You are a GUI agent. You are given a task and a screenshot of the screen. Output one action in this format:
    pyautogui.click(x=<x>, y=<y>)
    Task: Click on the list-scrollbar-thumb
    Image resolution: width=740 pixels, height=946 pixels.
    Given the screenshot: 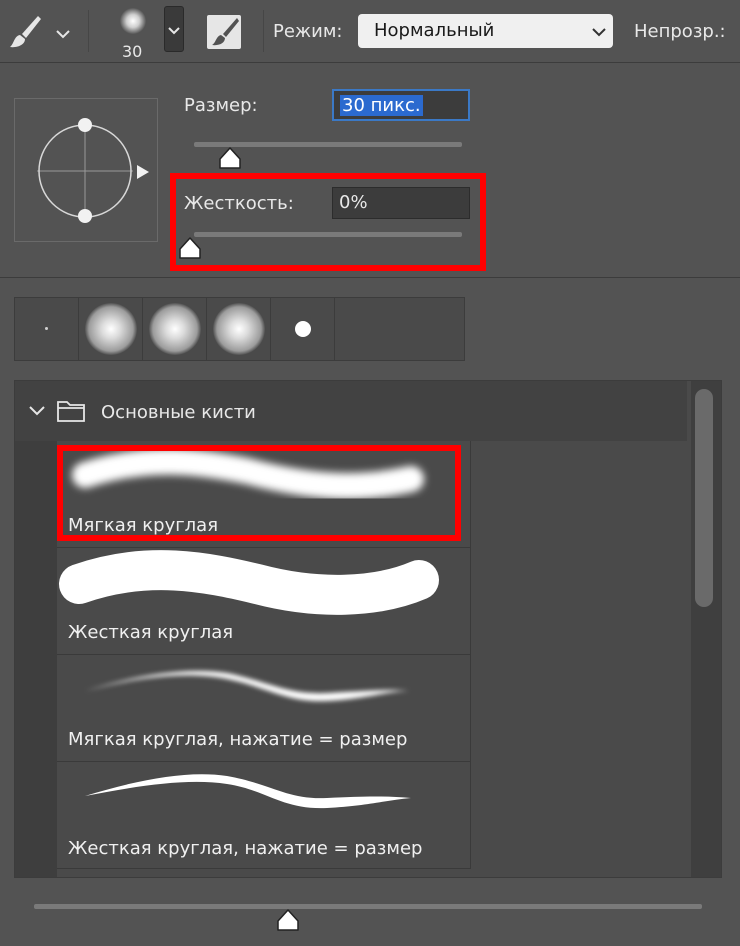 What is the action you would take?
    pyautogui.click(x=704, y=498)
    